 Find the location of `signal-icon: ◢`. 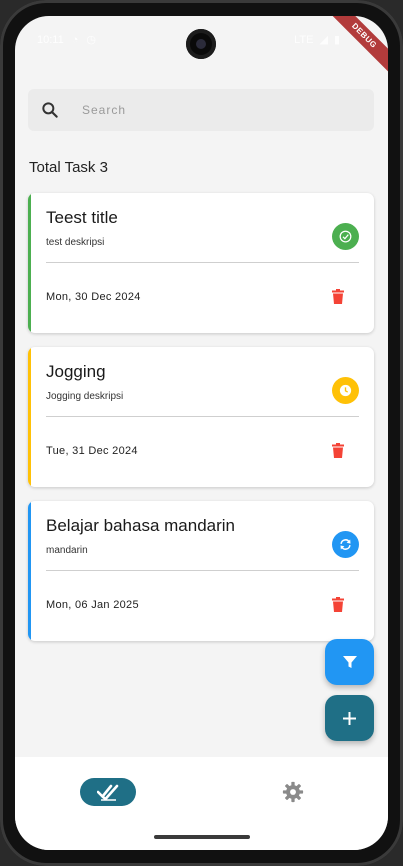

signal-icon: ◢ is located at coordinates (323, 40).